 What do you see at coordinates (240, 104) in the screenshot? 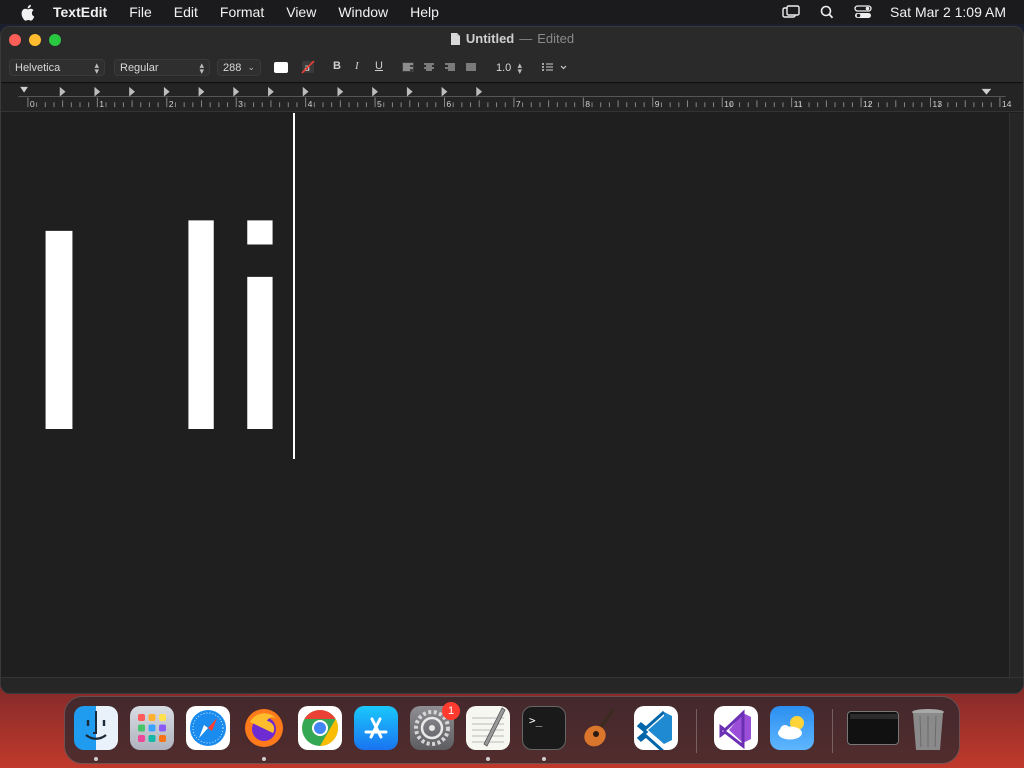
I see `ruler-label: 3` at bounding box center [240, 104].